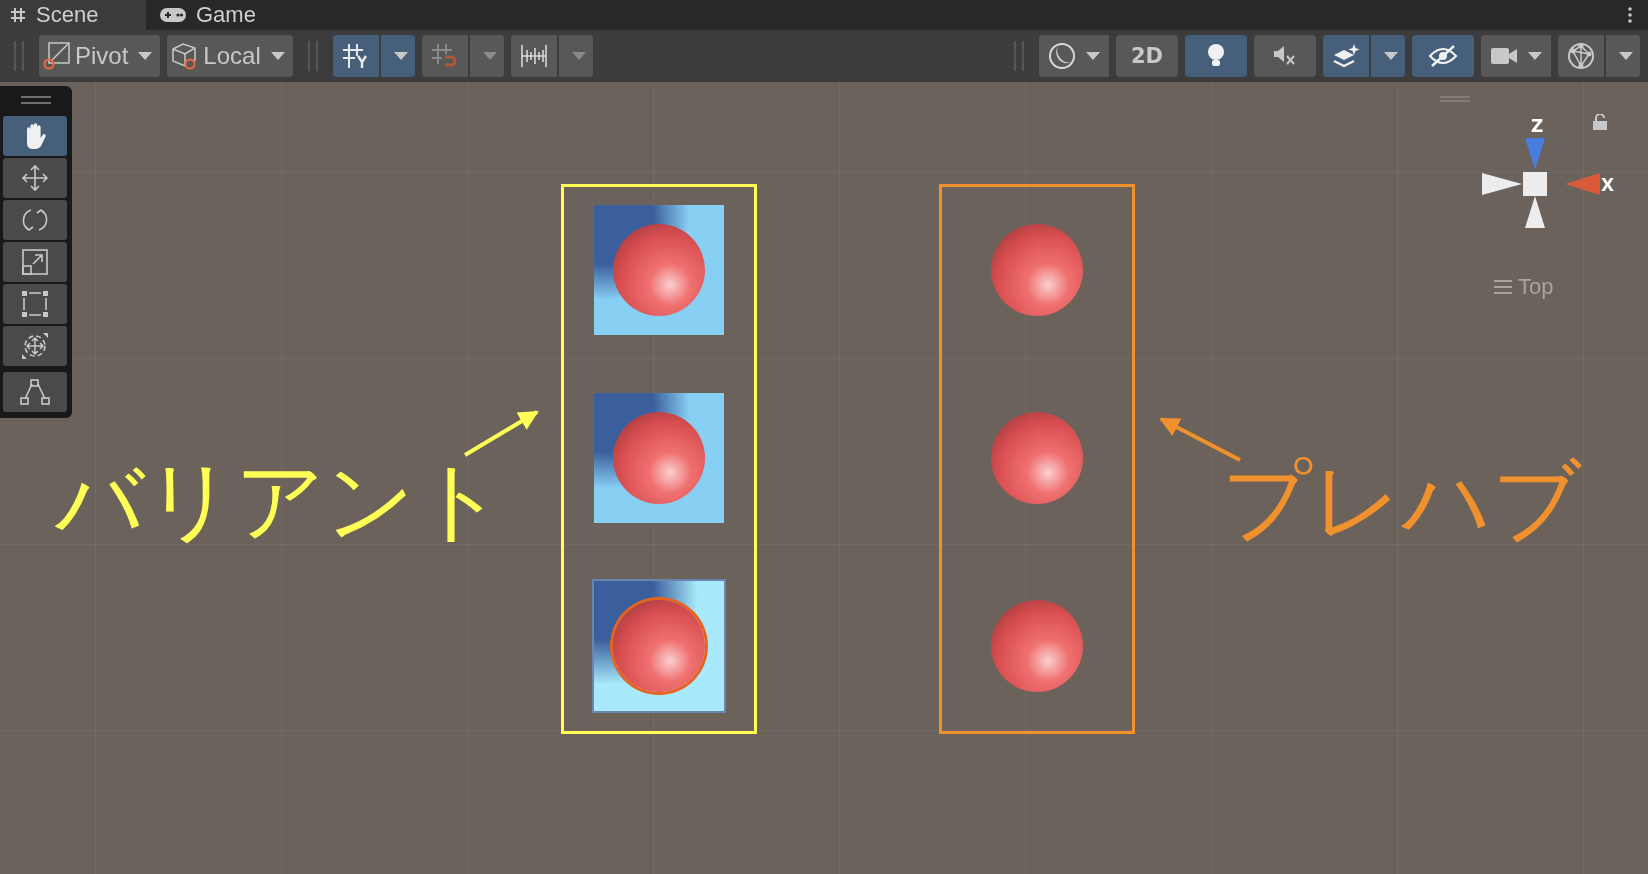 This screenshot has height=874, width=1648. Describe the element at coordinates (173, 15) in the screenshot. I see `gamepad-icon` at that location.